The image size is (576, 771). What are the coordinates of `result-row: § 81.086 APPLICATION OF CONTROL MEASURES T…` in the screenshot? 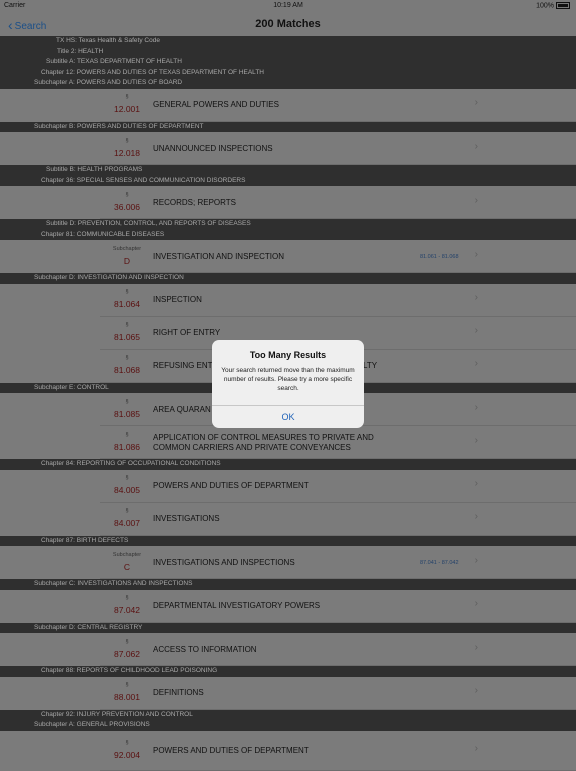 It's located at (288, 442).